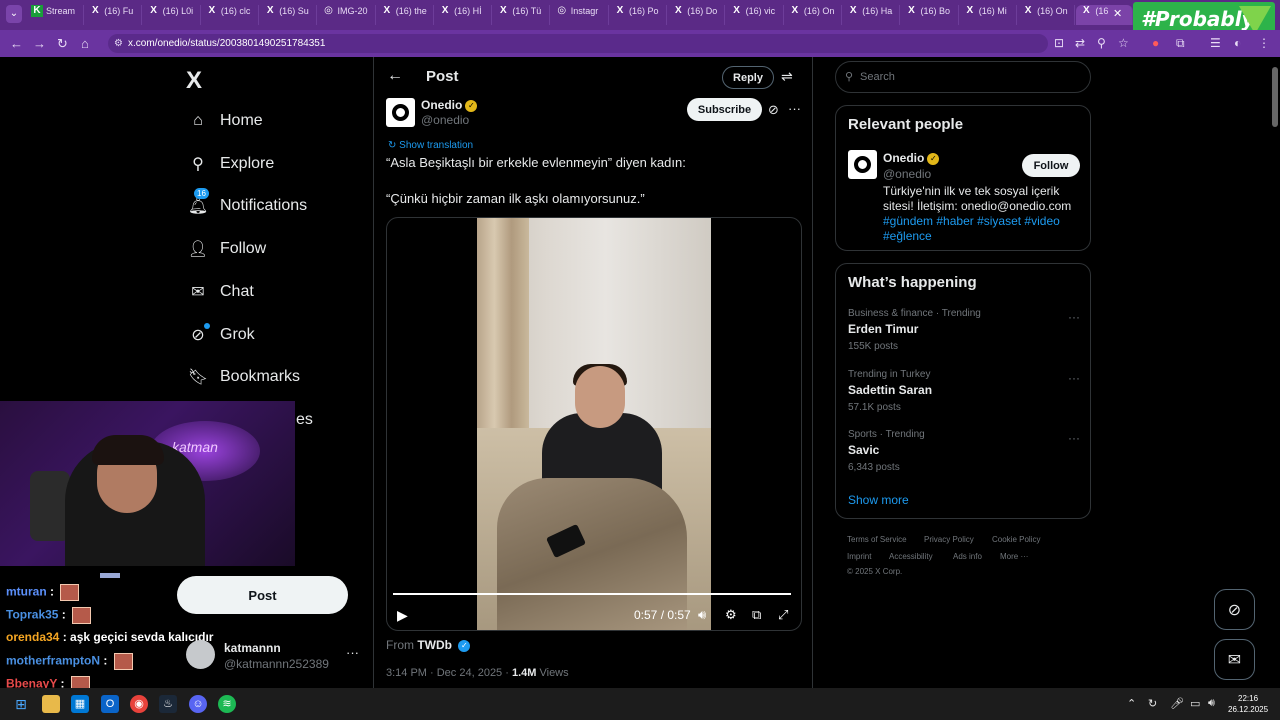 The image size is (1280, 720). Describe the element at coordinates (592, 594) in the screenshot. I see `video-progress-bar` at that location.